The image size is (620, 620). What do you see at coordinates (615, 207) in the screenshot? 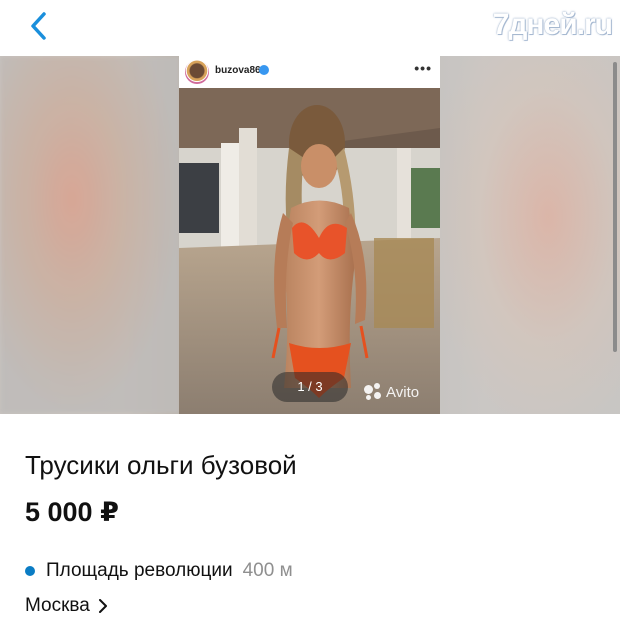
I see `scroll-indicator` at bounding box center [615, 207].